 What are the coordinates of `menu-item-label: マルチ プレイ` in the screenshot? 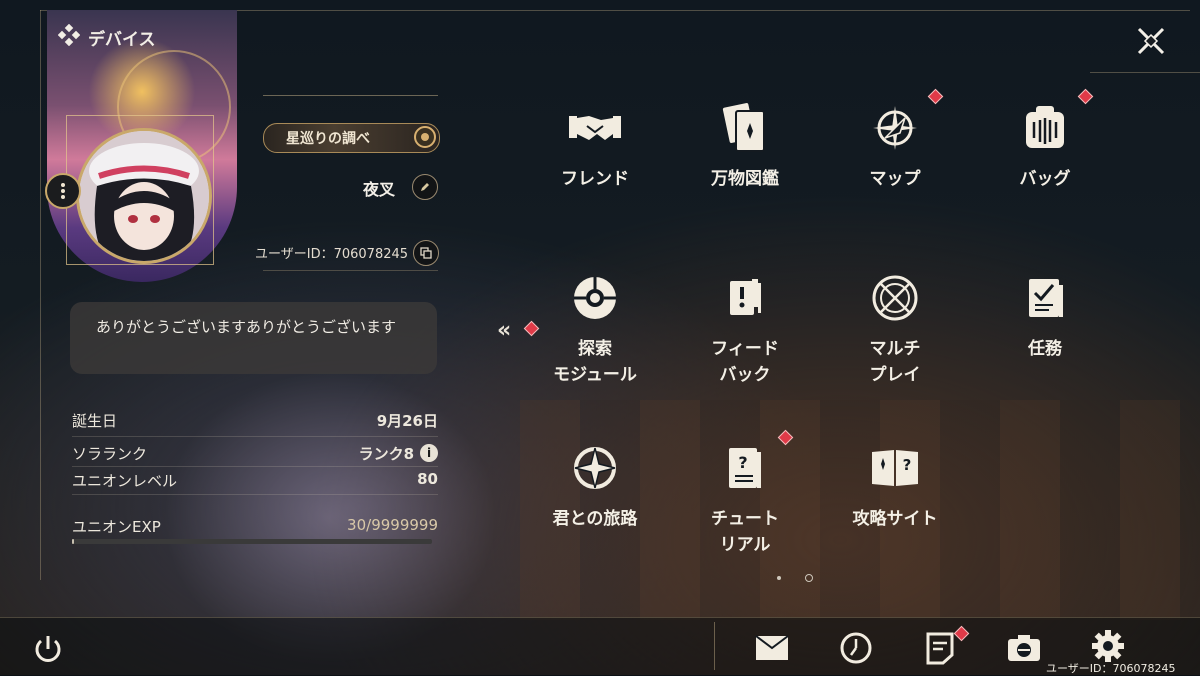 It's located at (895, 362).